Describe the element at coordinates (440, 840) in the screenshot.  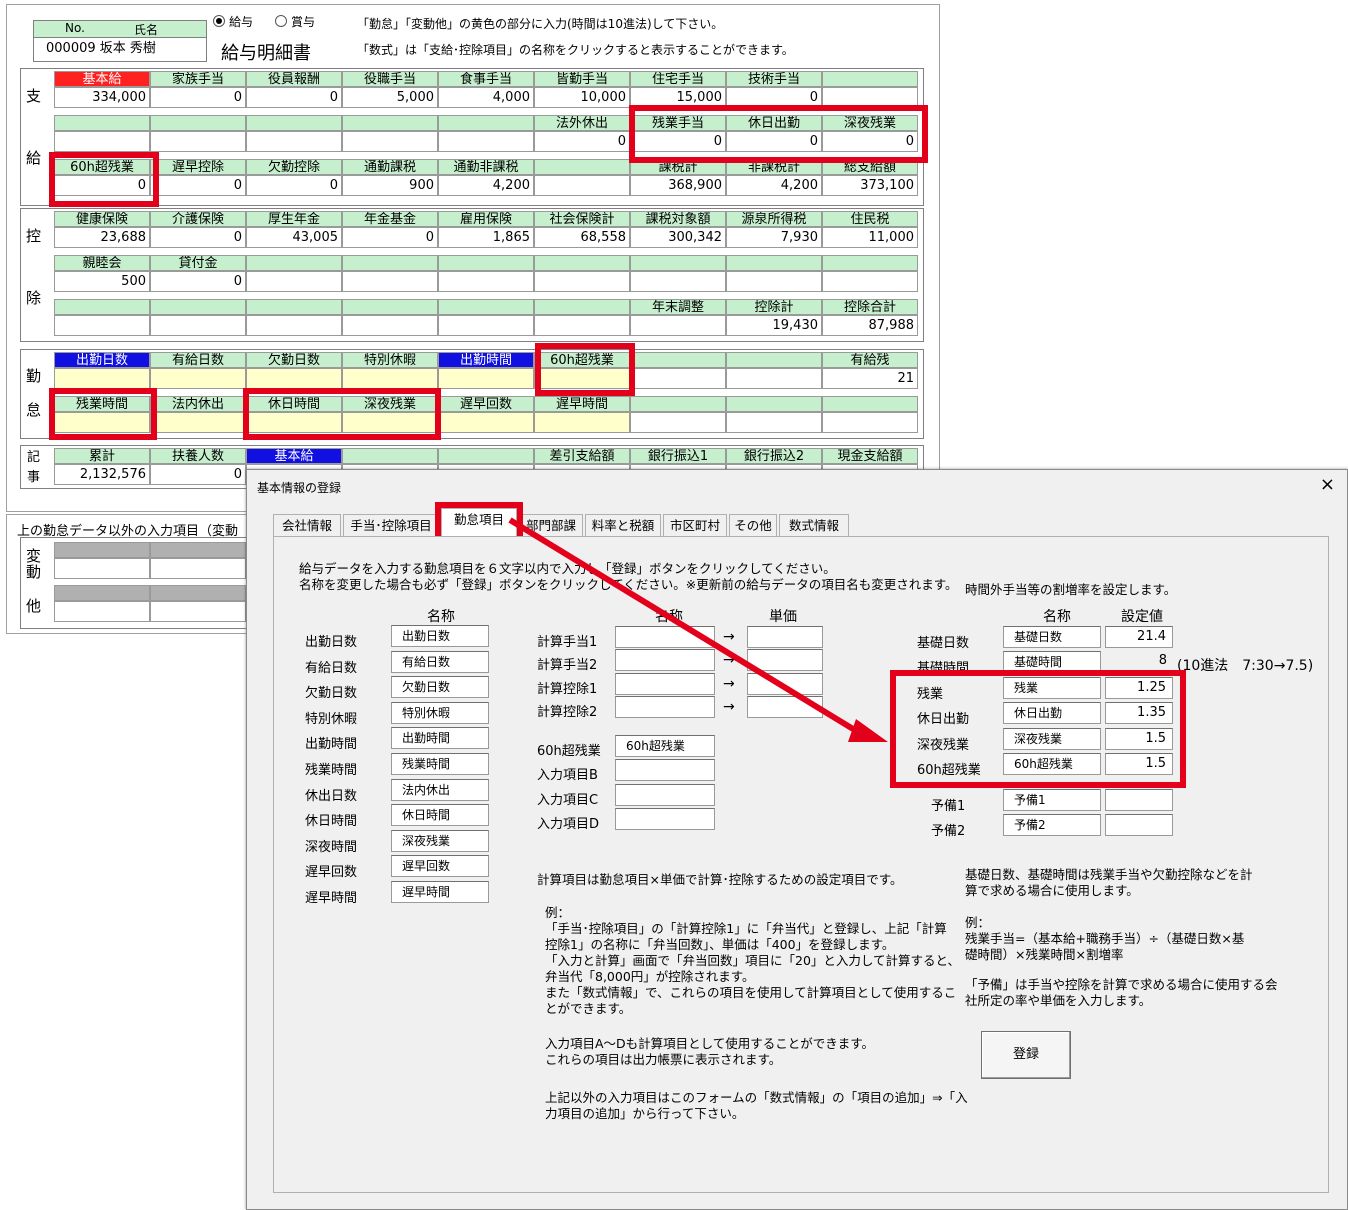
I see `att-item-field: 深夜残業` at that location.